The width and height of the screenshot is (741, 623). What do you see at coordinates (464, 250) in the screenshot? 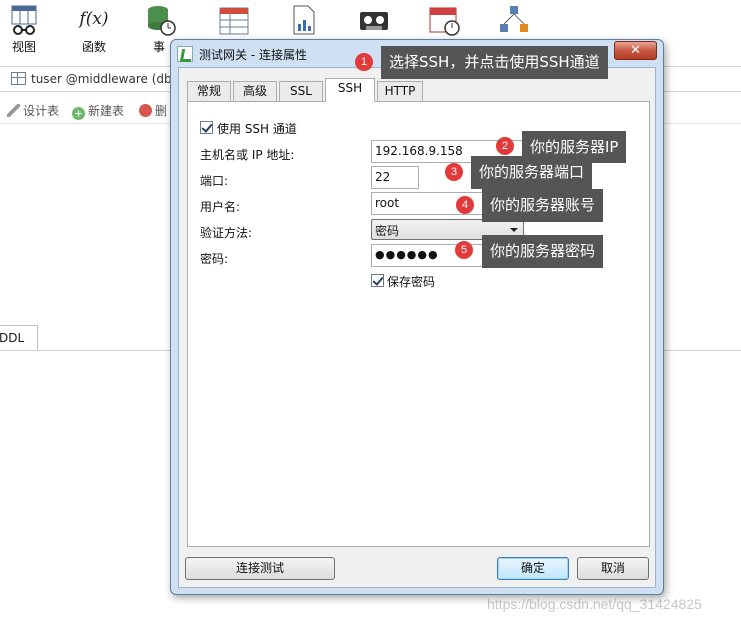
I see `annotation-badge-5: 5` at bounding box center [464, 250].